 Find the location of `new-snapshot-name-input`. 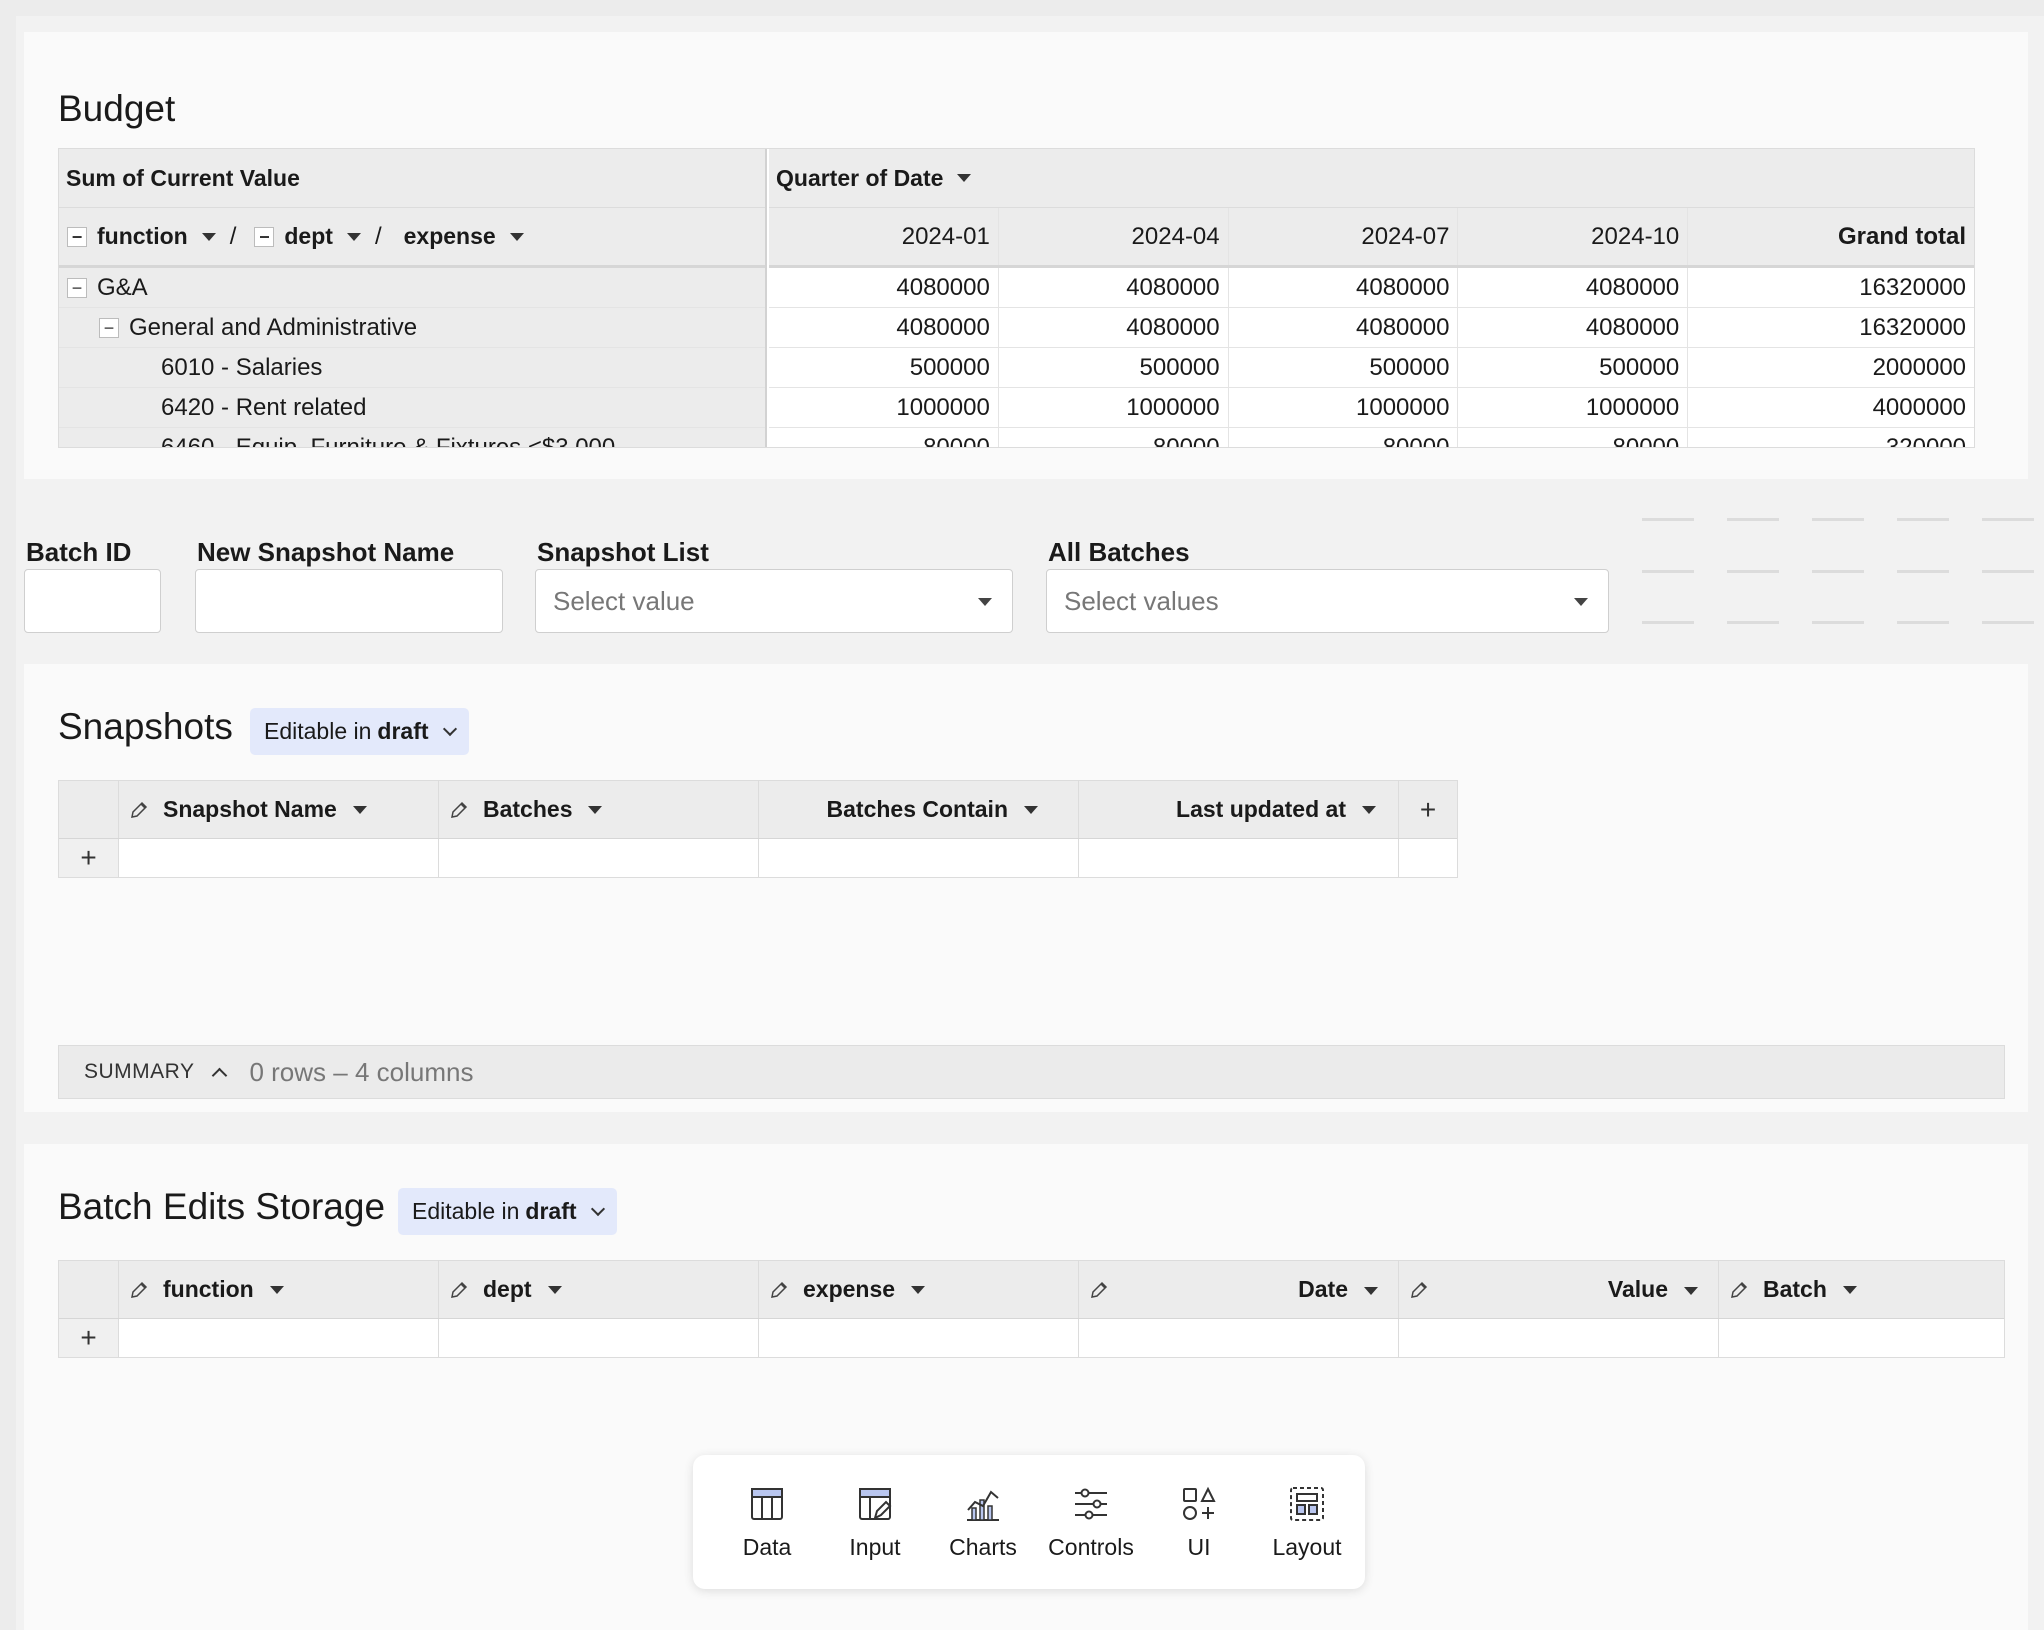

new-snapshot-name-input is located at coordinates (349, 601).